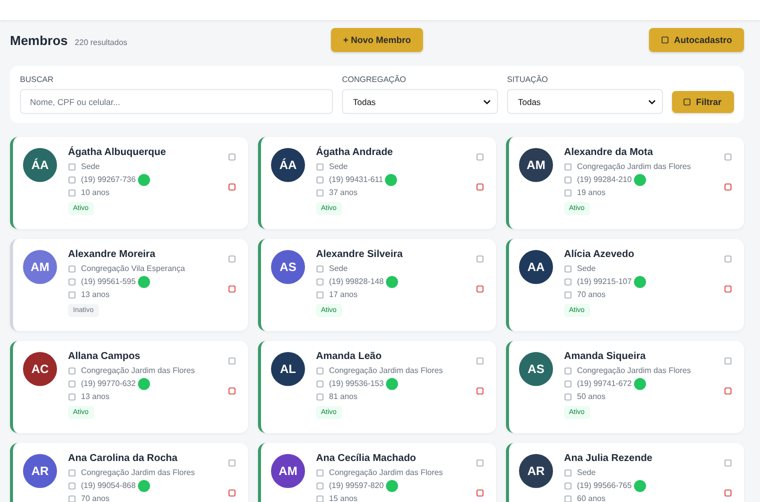 Image resolution: width=760 pixels, height=502 pixels. What do you see at coordinates (420, 101) in the screenshot?
I see `congregation-select: Todas` at bounding box center [420, 101].